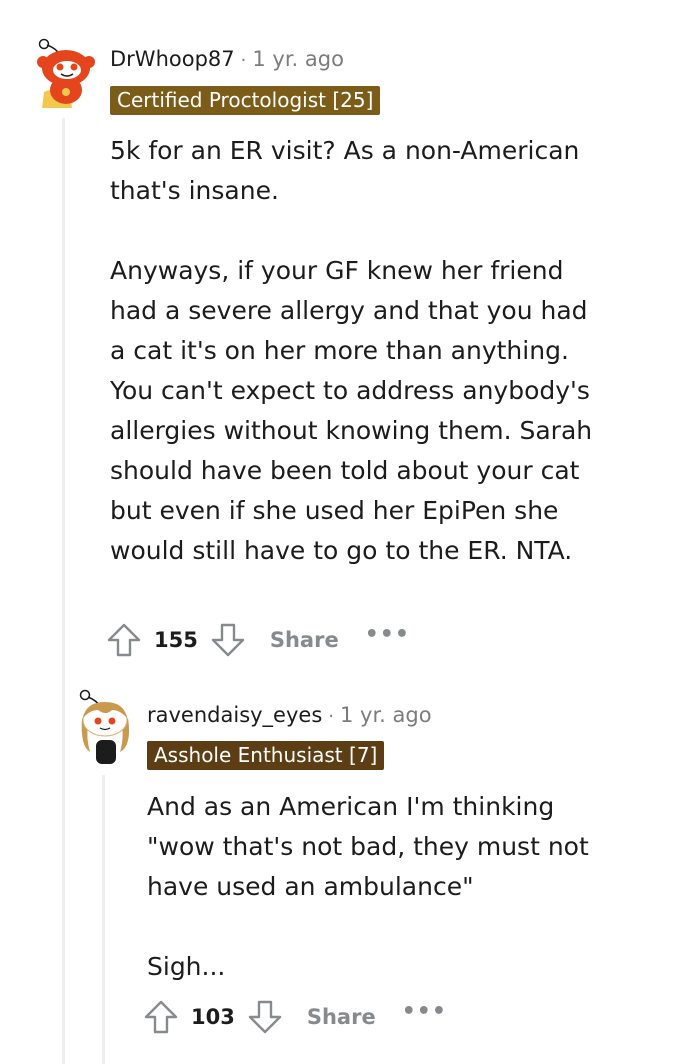 The width and height of the screenshot is (700, 1064). What do you see at coordinates (105, 726) in the screenshot?
I see `snoo-avatar-blonde-icon` at bounding box center [105, 726].